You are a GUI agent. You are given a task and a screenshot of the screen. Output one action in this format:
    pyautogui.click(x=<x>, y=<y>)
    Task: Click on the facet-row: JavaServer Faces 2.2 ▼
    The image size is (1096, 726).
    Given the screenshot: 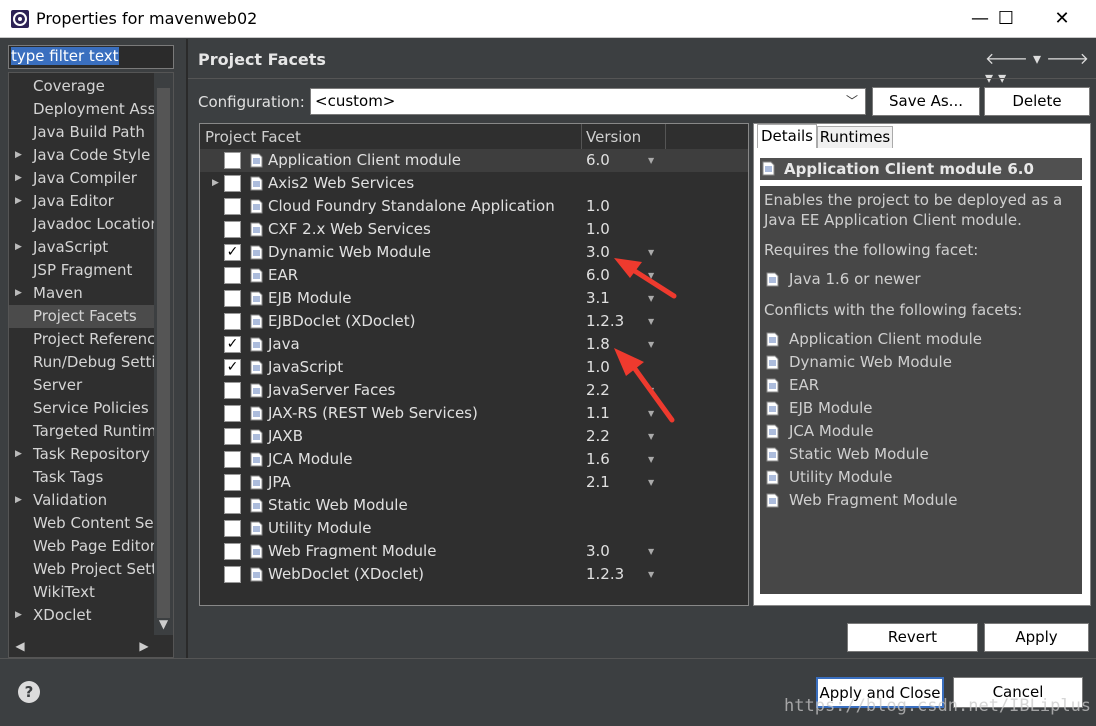 What is the action you would take?
    pyautogui.click(x=474, y=390)
    